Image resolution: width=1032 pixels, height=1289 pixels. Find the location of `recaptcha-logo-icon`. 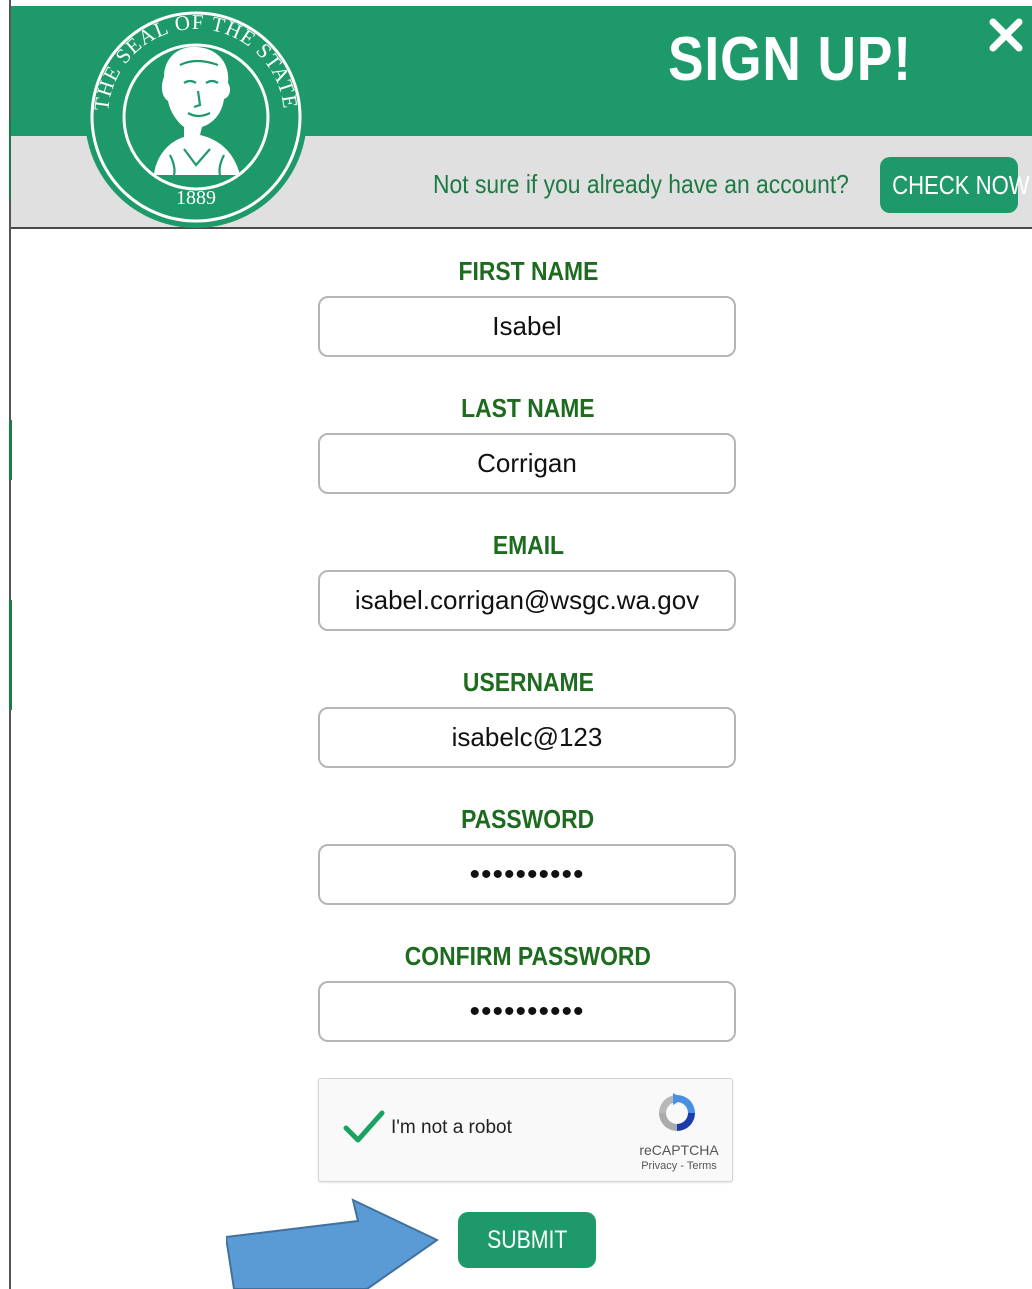

recaptcha-logo-icon is located at coordinates (677, 1112).